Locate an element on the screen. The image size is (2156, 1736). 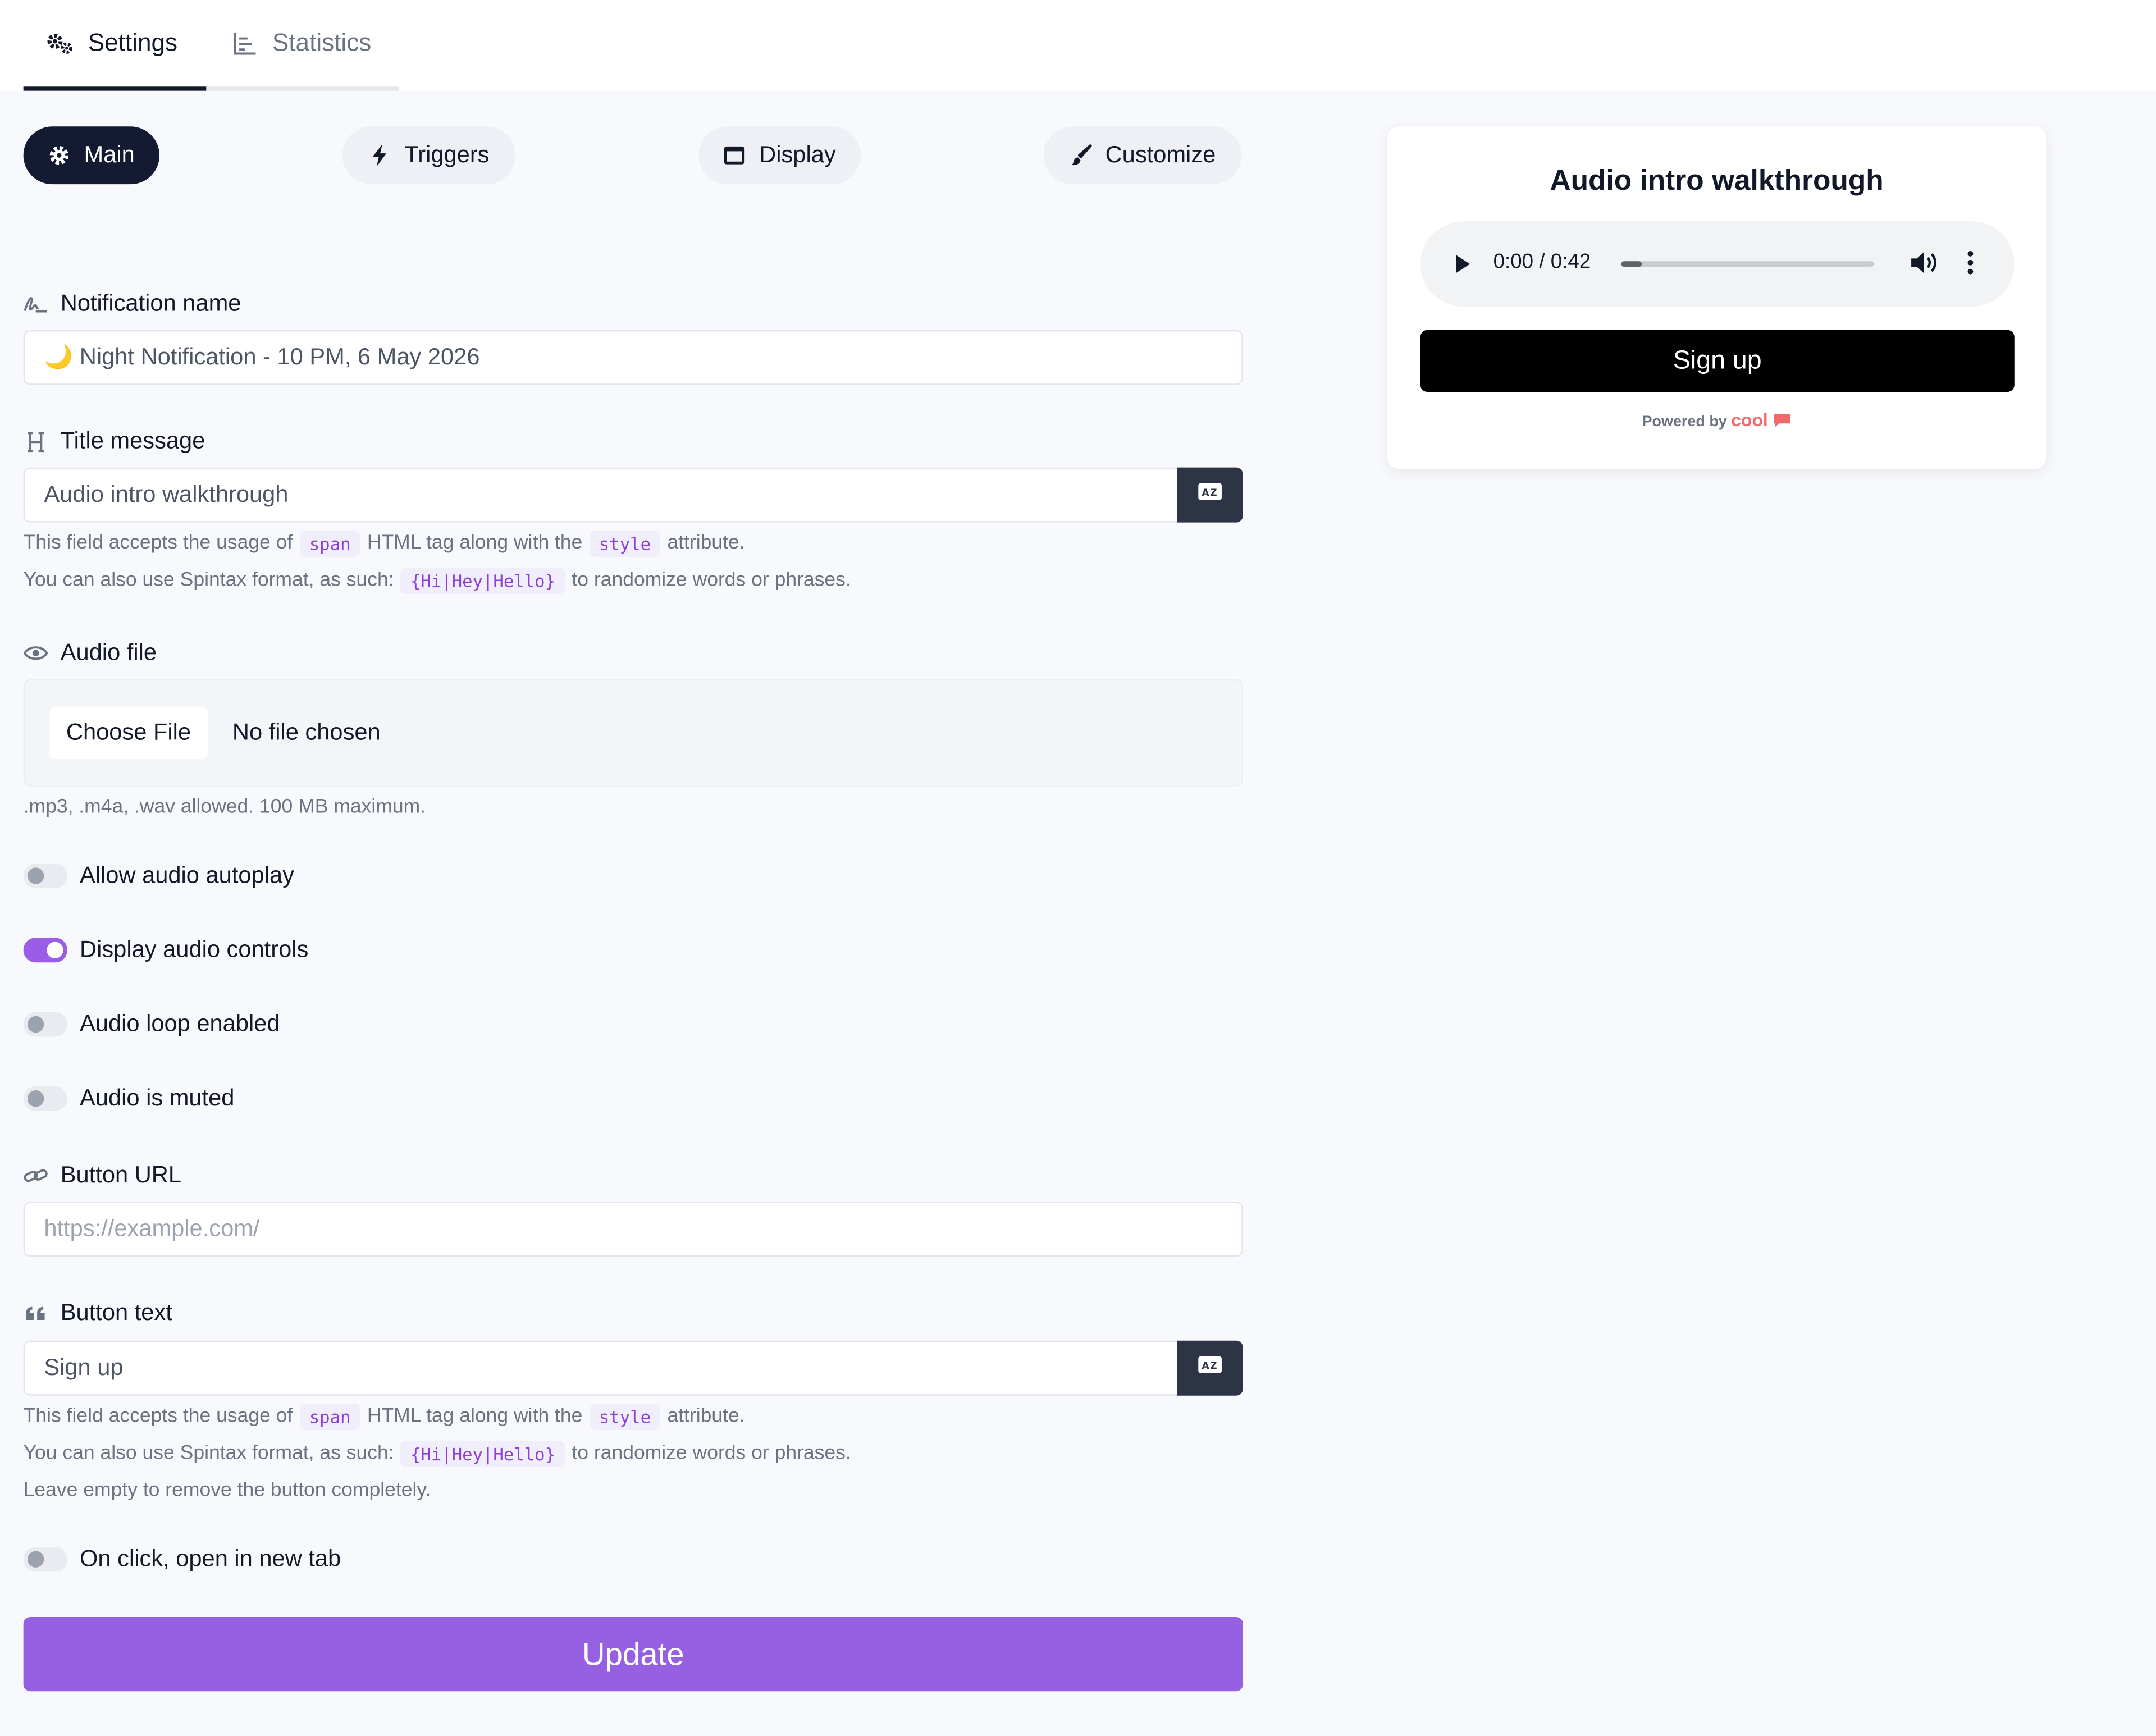
top-tab-bar: Settings Statistics is located at coordinates (1078, 46).